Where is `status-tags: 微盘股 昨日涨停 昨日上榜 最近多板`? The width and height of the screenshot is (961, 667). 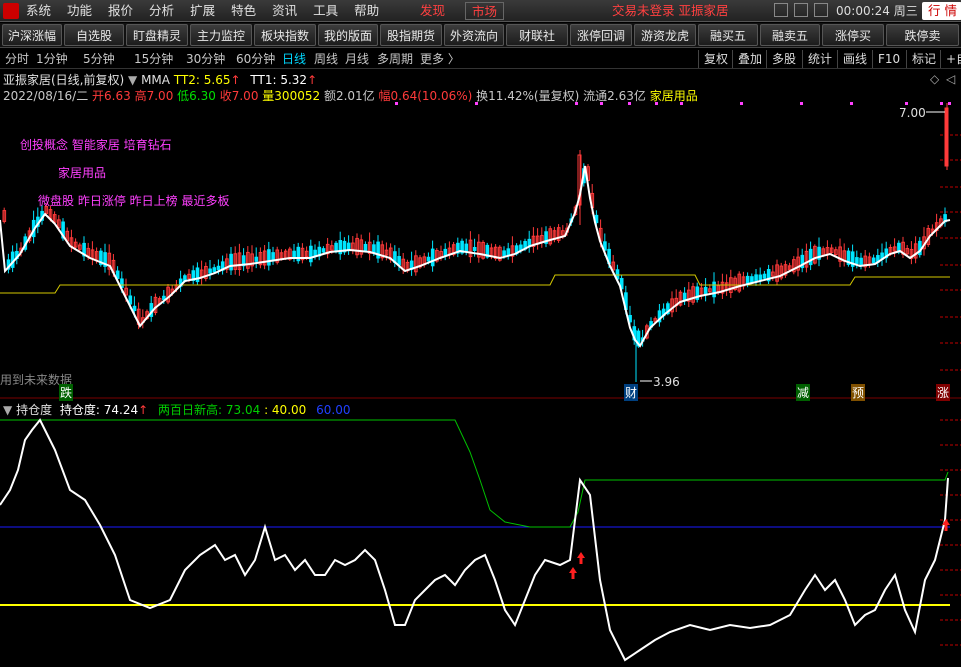
status-tags: 微盘股 昨日涨停 昨日上榜 最近多板 is located at coordinates (134, 201).